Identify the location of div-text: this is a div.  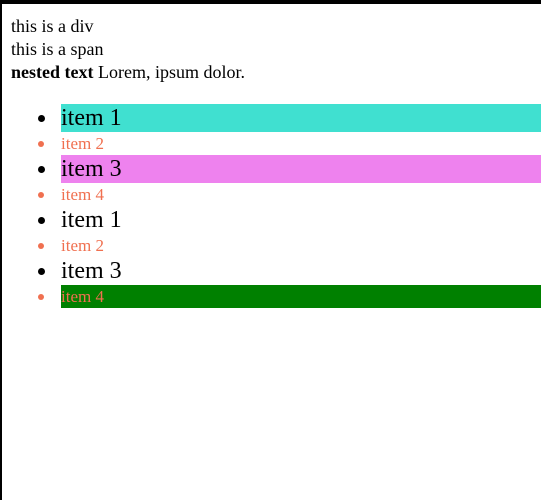
(52, 26).